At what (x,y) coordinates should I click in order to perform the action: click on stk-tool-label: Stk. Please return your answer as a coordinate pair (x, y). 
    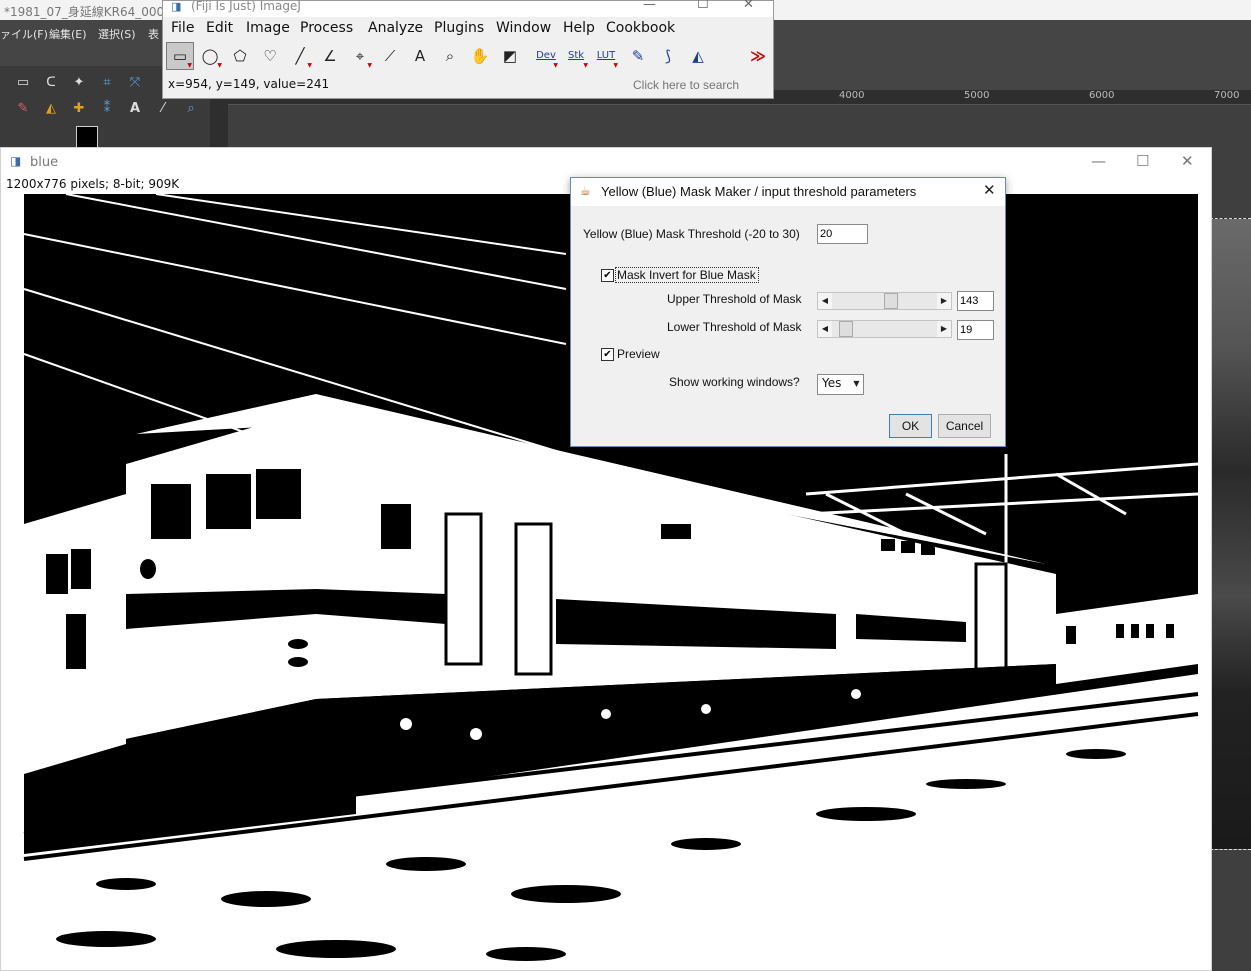
    Looking at the image, I should click on (576, 55).